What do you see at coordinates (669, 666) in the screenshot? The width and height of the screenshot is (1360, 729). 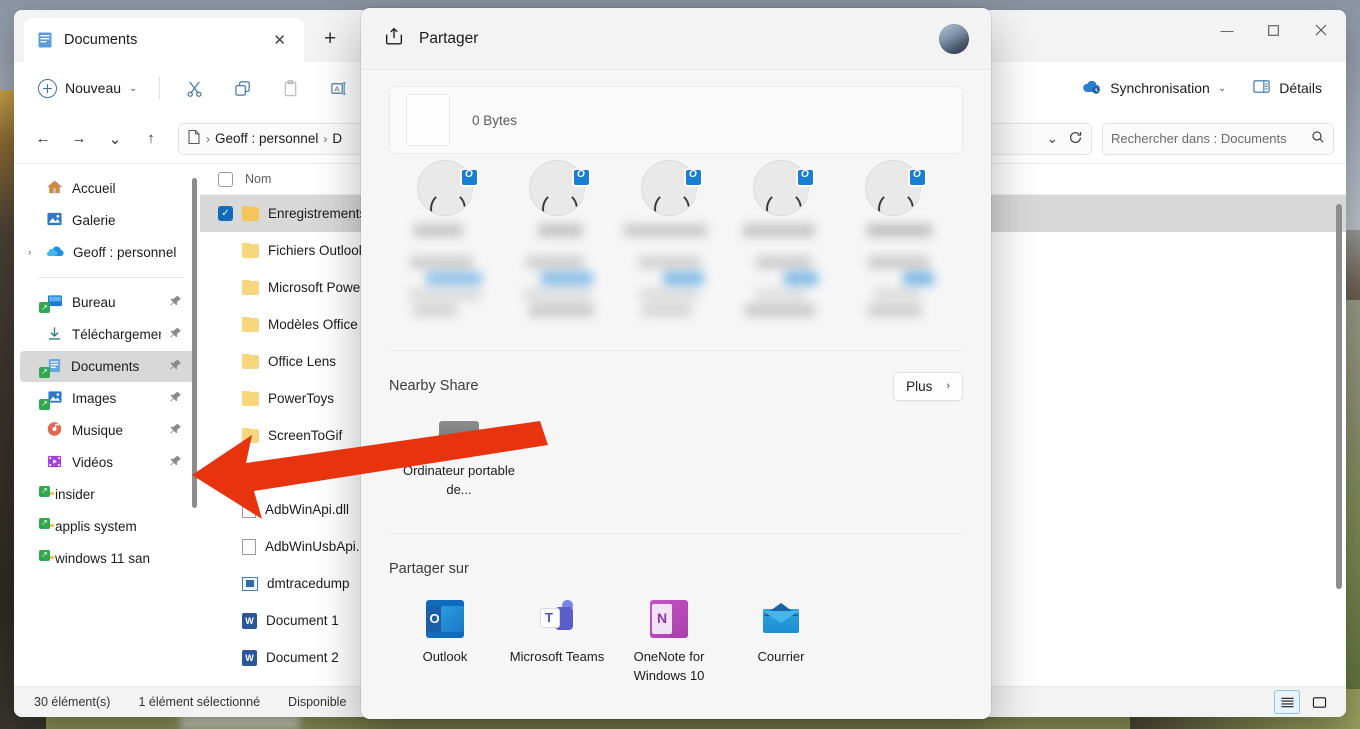 I see `share-app-label: OneNote for Windows 10` at bounding box center [669, 666].